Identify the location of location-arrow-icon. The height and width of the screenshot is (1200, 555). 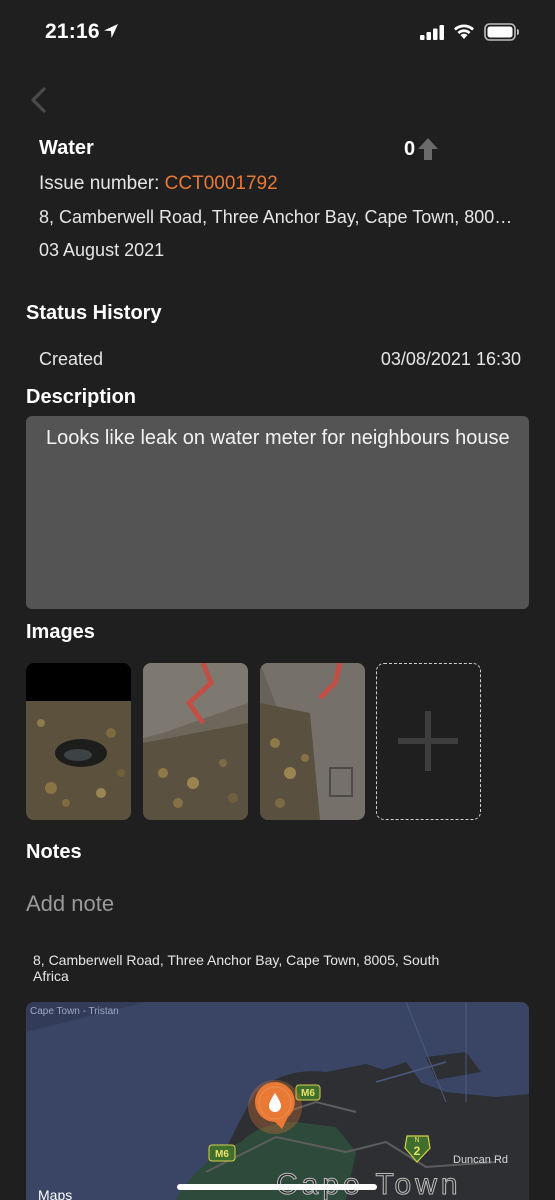
(111, 31).